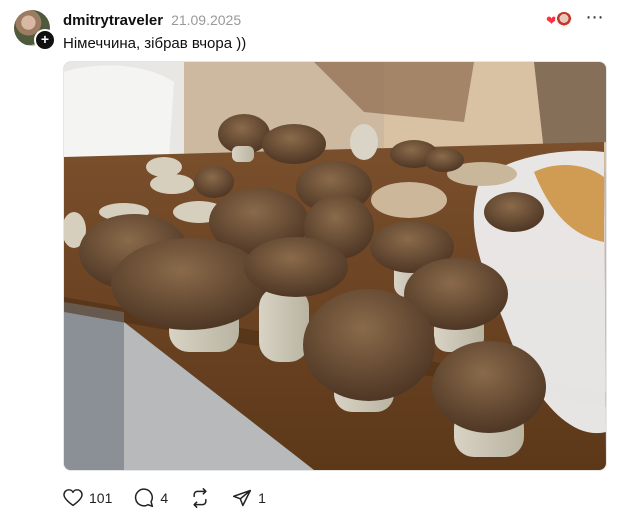  What do you see at coordinates (242, 498) in the screenshot?
I see `send-icon` at bounding box center [242, 498].